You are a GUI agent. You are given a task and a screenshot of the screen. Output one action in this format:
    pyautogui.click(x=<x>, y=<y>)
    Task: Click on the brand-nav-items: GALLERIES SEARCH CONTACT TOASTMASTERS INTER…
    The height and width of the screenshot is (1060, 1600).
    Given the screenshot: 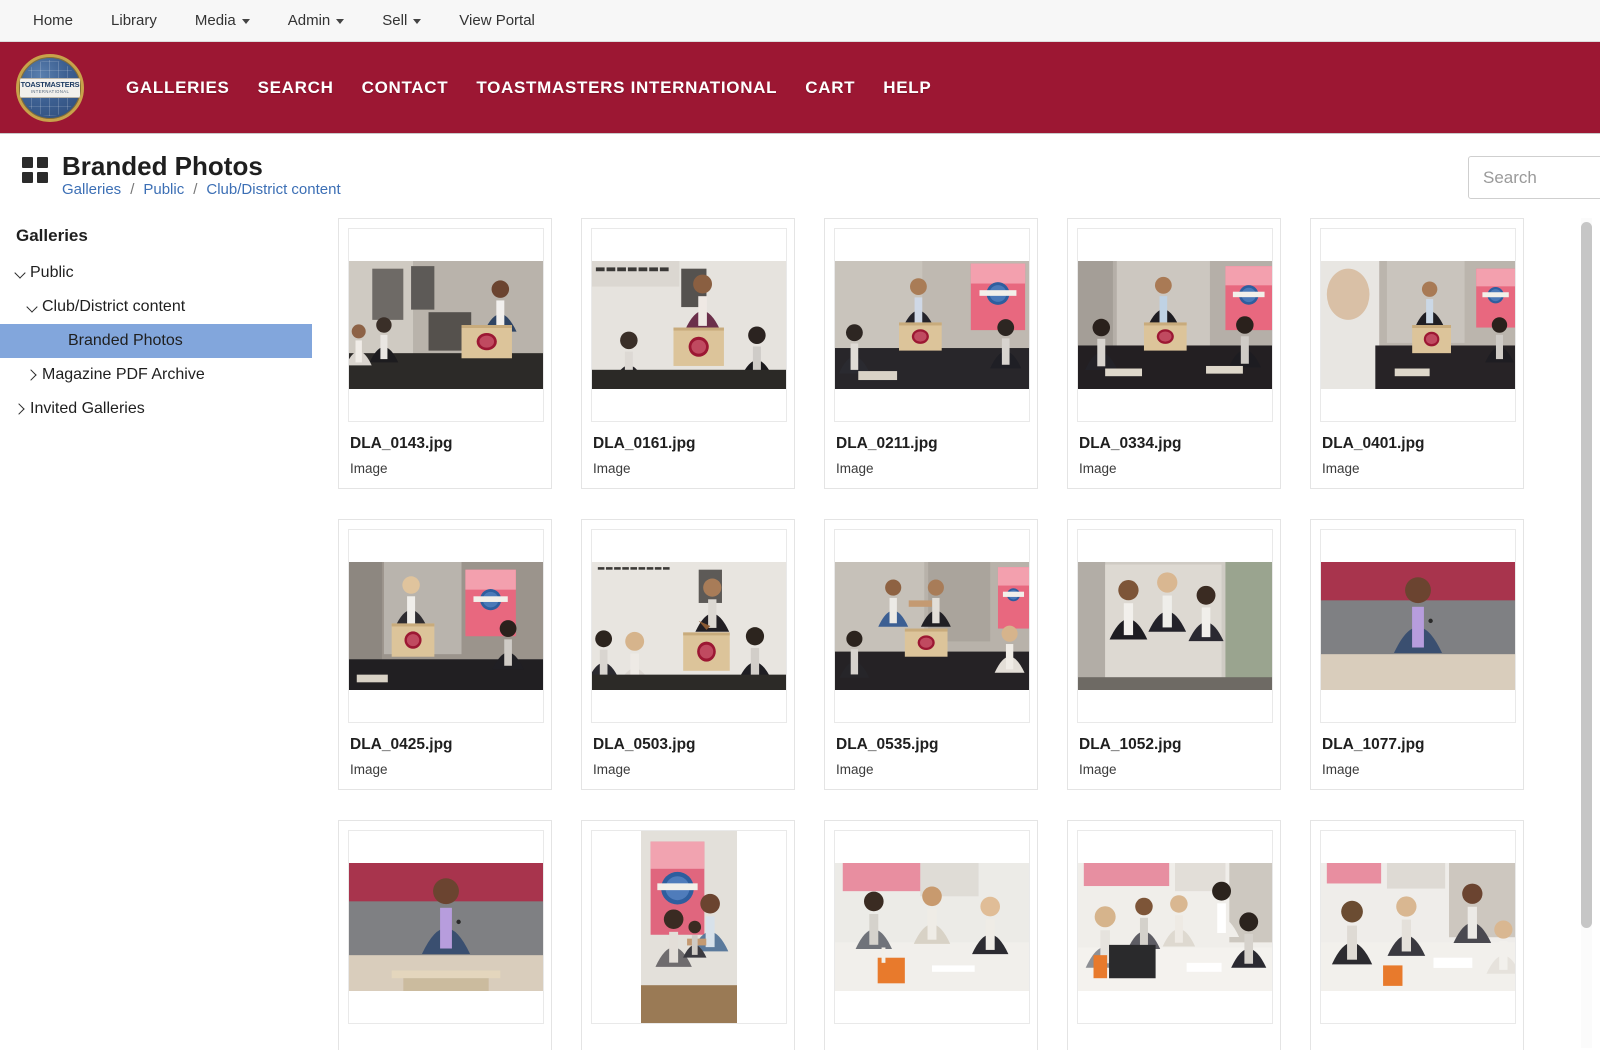 What is the action you would take?
    pyautogui.click(x=528, y=88)
    